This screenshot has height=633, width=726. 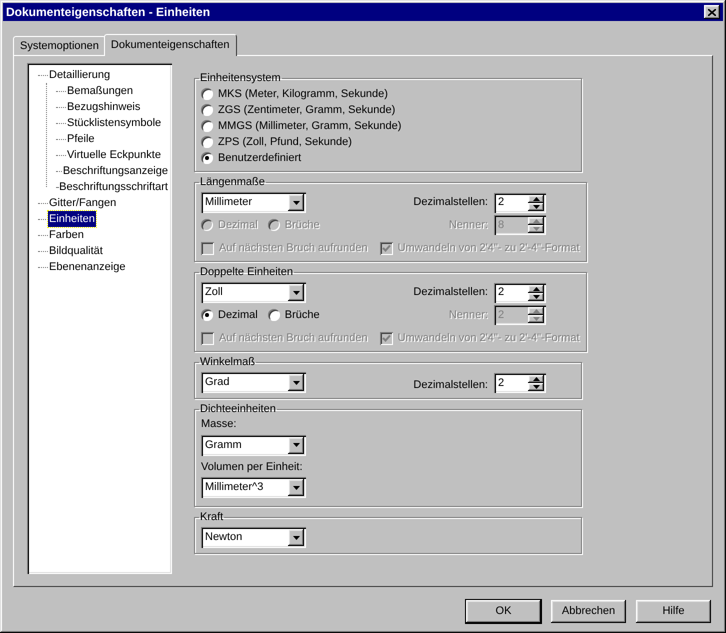 What do you see at coordinates (253, 382) in the screenshot?
I see `dropdown: Grad` at bounding box center [253, 382].